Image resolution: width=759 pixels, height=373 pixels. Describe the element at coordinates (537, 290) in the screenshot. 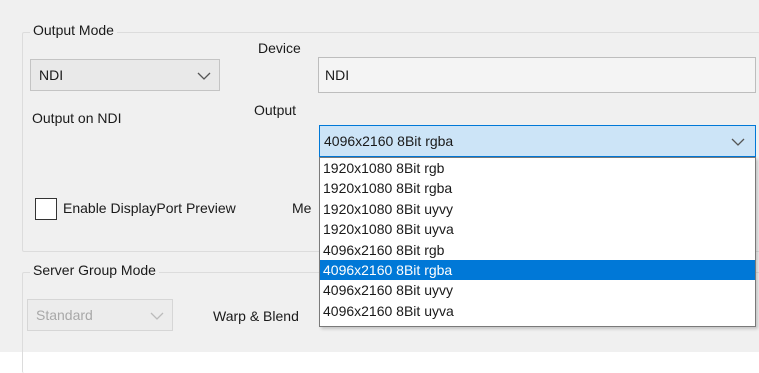

I see `output-option: 4096x2160 8Bit uyvy` at that location.